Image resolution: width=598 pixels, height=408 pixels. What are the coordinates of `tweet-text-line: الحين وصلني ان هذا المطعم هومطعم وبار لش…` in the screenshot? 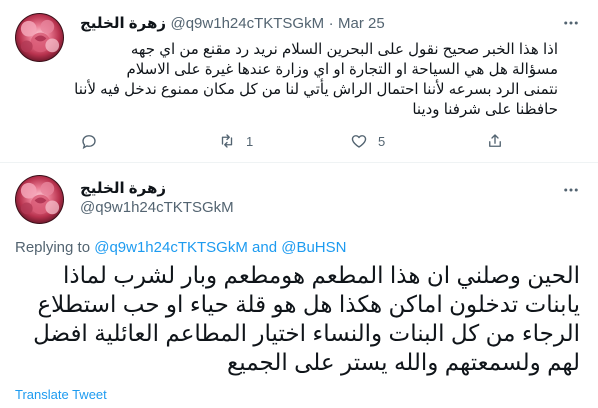 It's located at (321, 275).